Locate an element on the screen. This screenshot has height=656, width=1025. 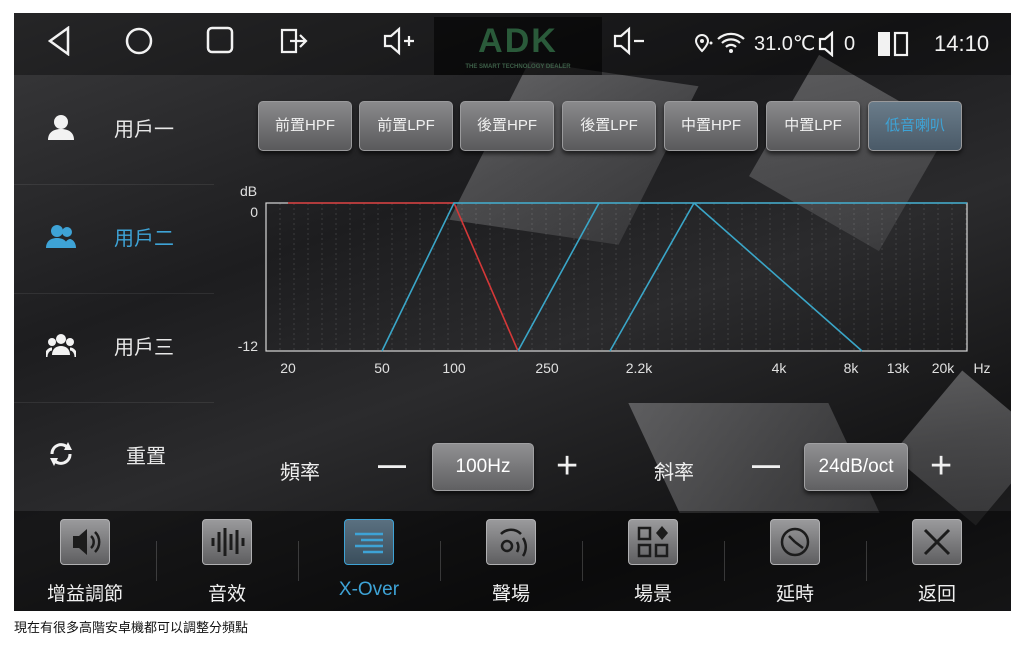
nav-return-label: 返回 is located at coordinates (936, 594).